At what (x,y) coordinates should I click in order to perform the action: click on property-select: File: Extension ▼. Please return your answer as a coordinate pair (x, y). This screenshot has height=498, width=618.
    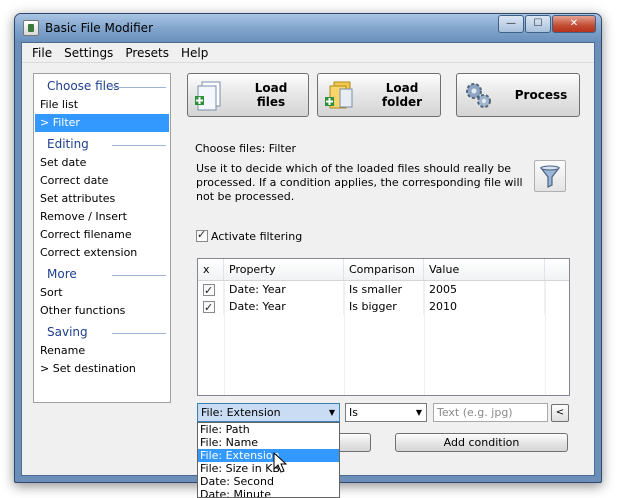
    Looking at the image, I should click on (268, 412).